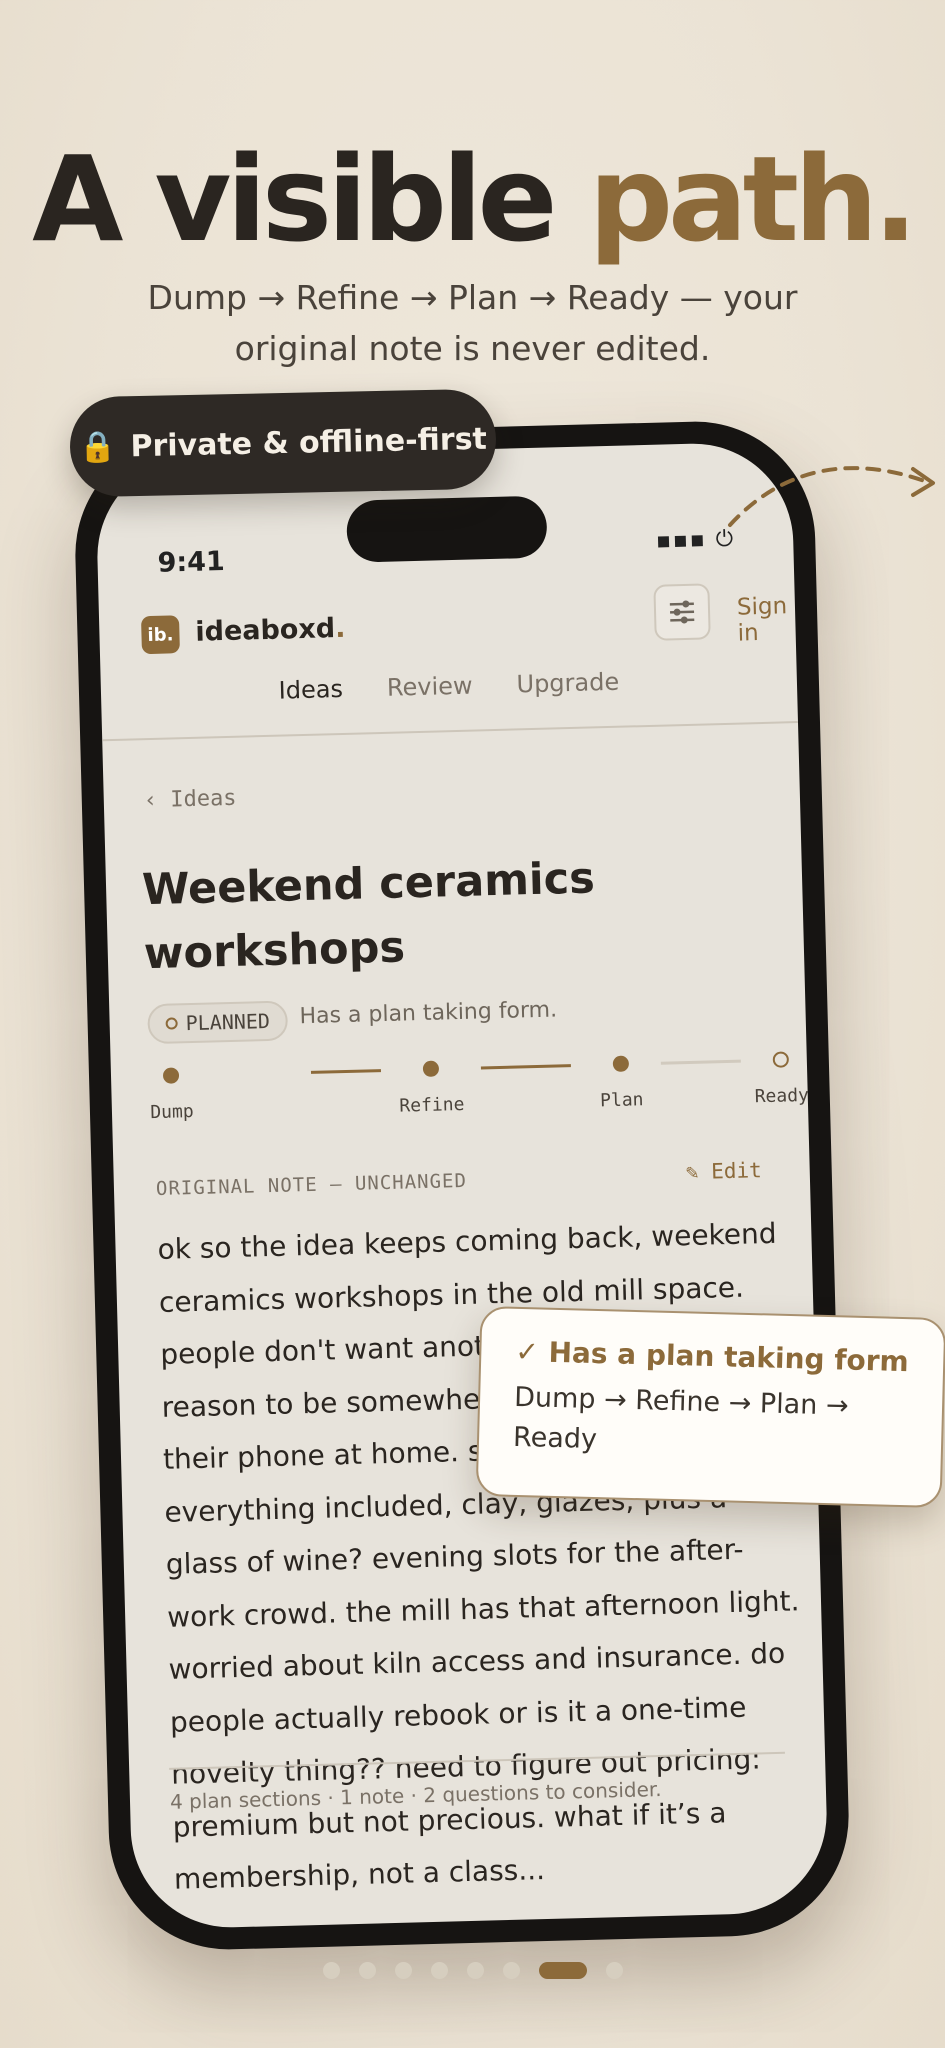 The height and width of the screenshot is (2048, 945). Describe the element at coordinates (724, 1171) in the screenshot. I see `edit-button: ✎ Edit` at that location.